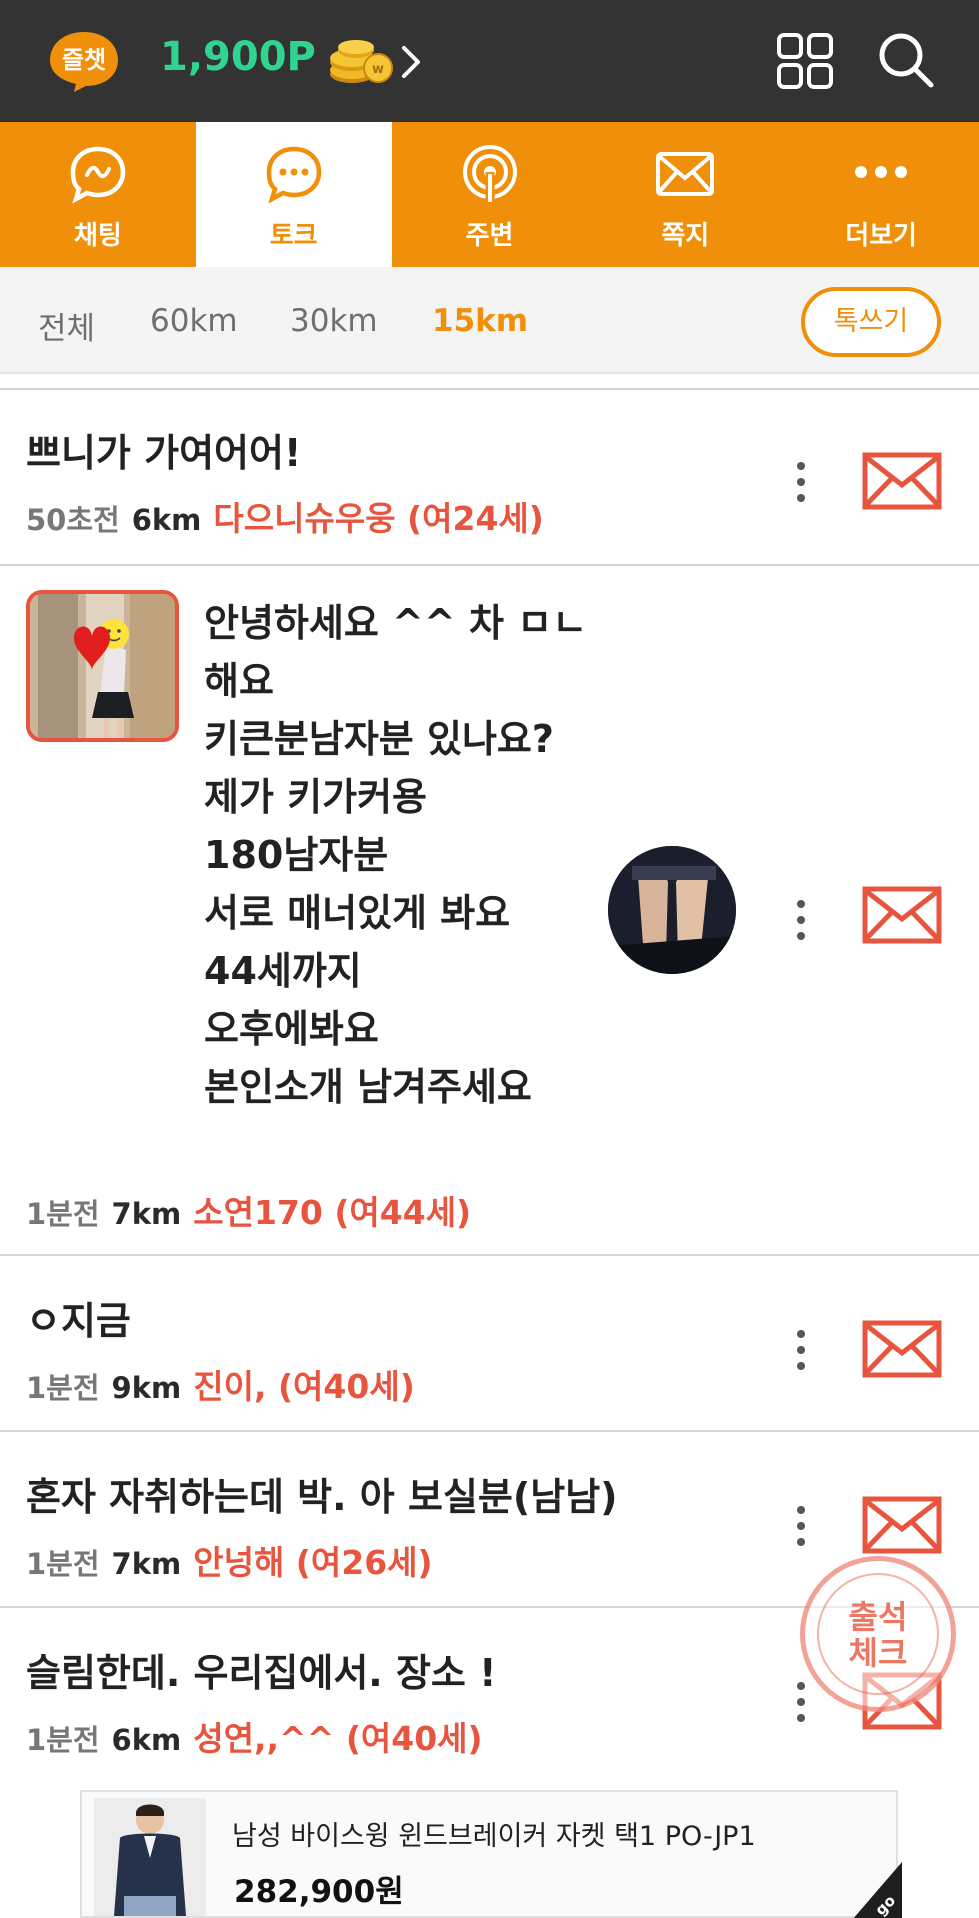 The width and height of the screenshot is (979, 1918). What do you see at coordinates (78, 1321) in the screenshot?
I see `post-title: ㅇ지금` at bounding box center [78, 1321].